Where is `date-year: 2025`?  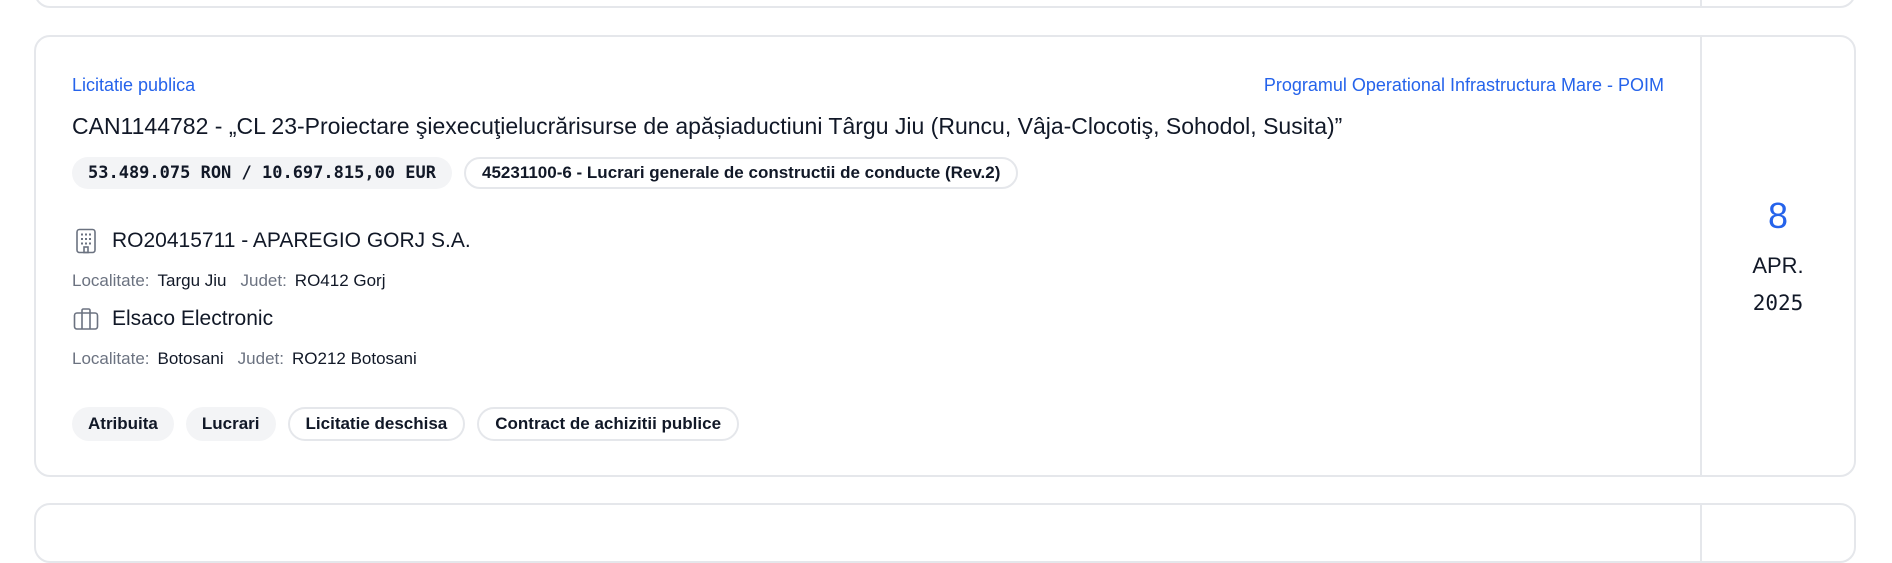
date-year: 2025 is located at coordinates (1778, 303).